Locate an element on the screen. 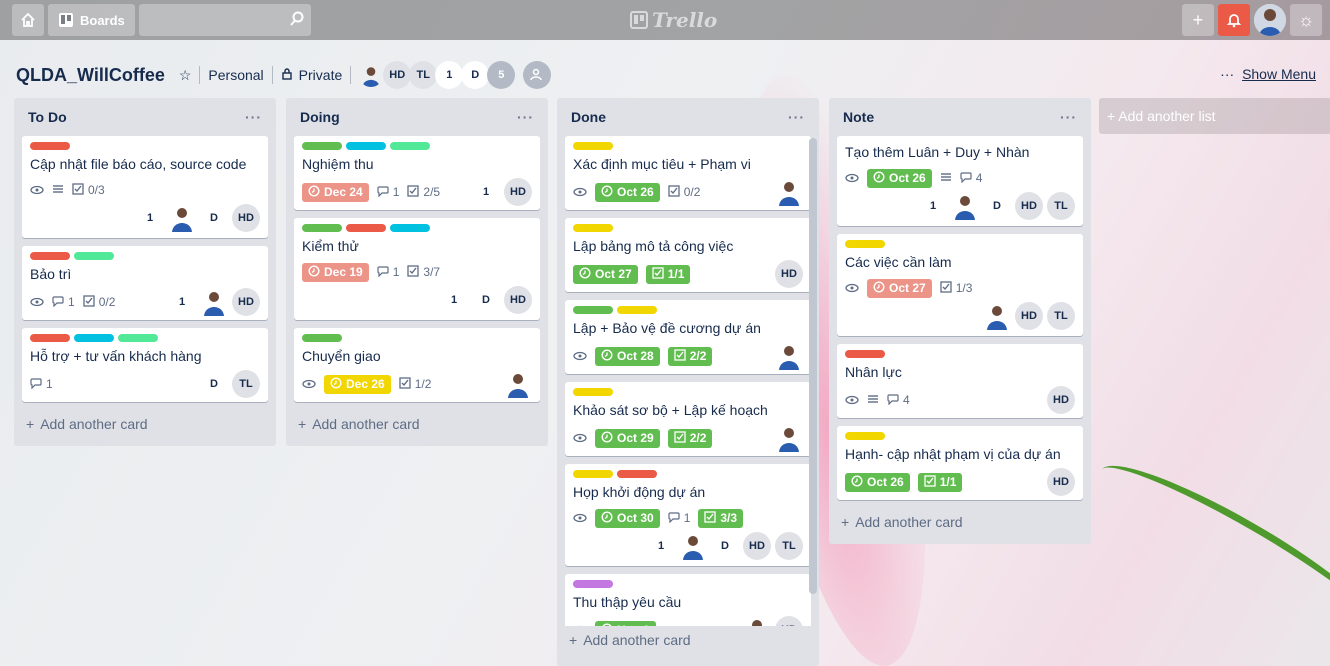  card: Tạo thêm Luân + Duy + Nhàn Oct 26 4 1 D HD TL is located at coordinates (960, 181).